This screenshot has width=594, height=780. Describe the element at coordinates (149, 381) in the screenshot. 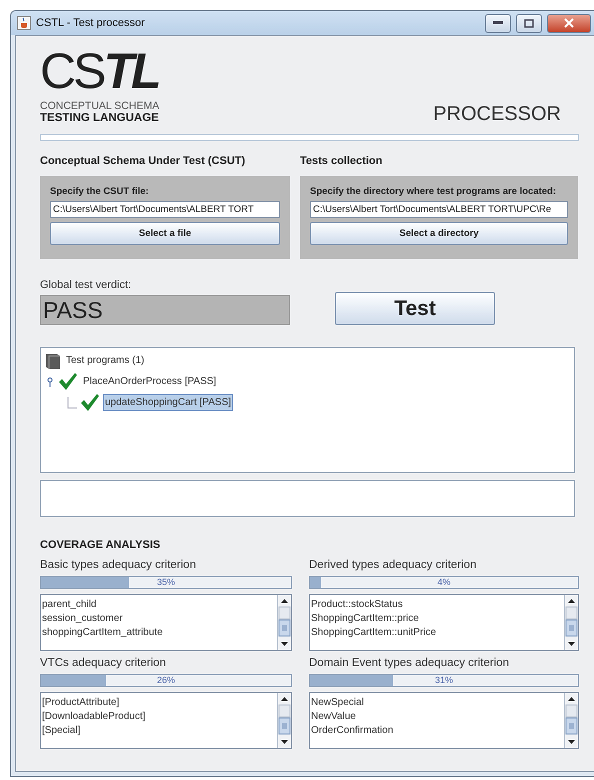

I see `tree-item: PlaceAnOrderProcess [PASS]` at that location.